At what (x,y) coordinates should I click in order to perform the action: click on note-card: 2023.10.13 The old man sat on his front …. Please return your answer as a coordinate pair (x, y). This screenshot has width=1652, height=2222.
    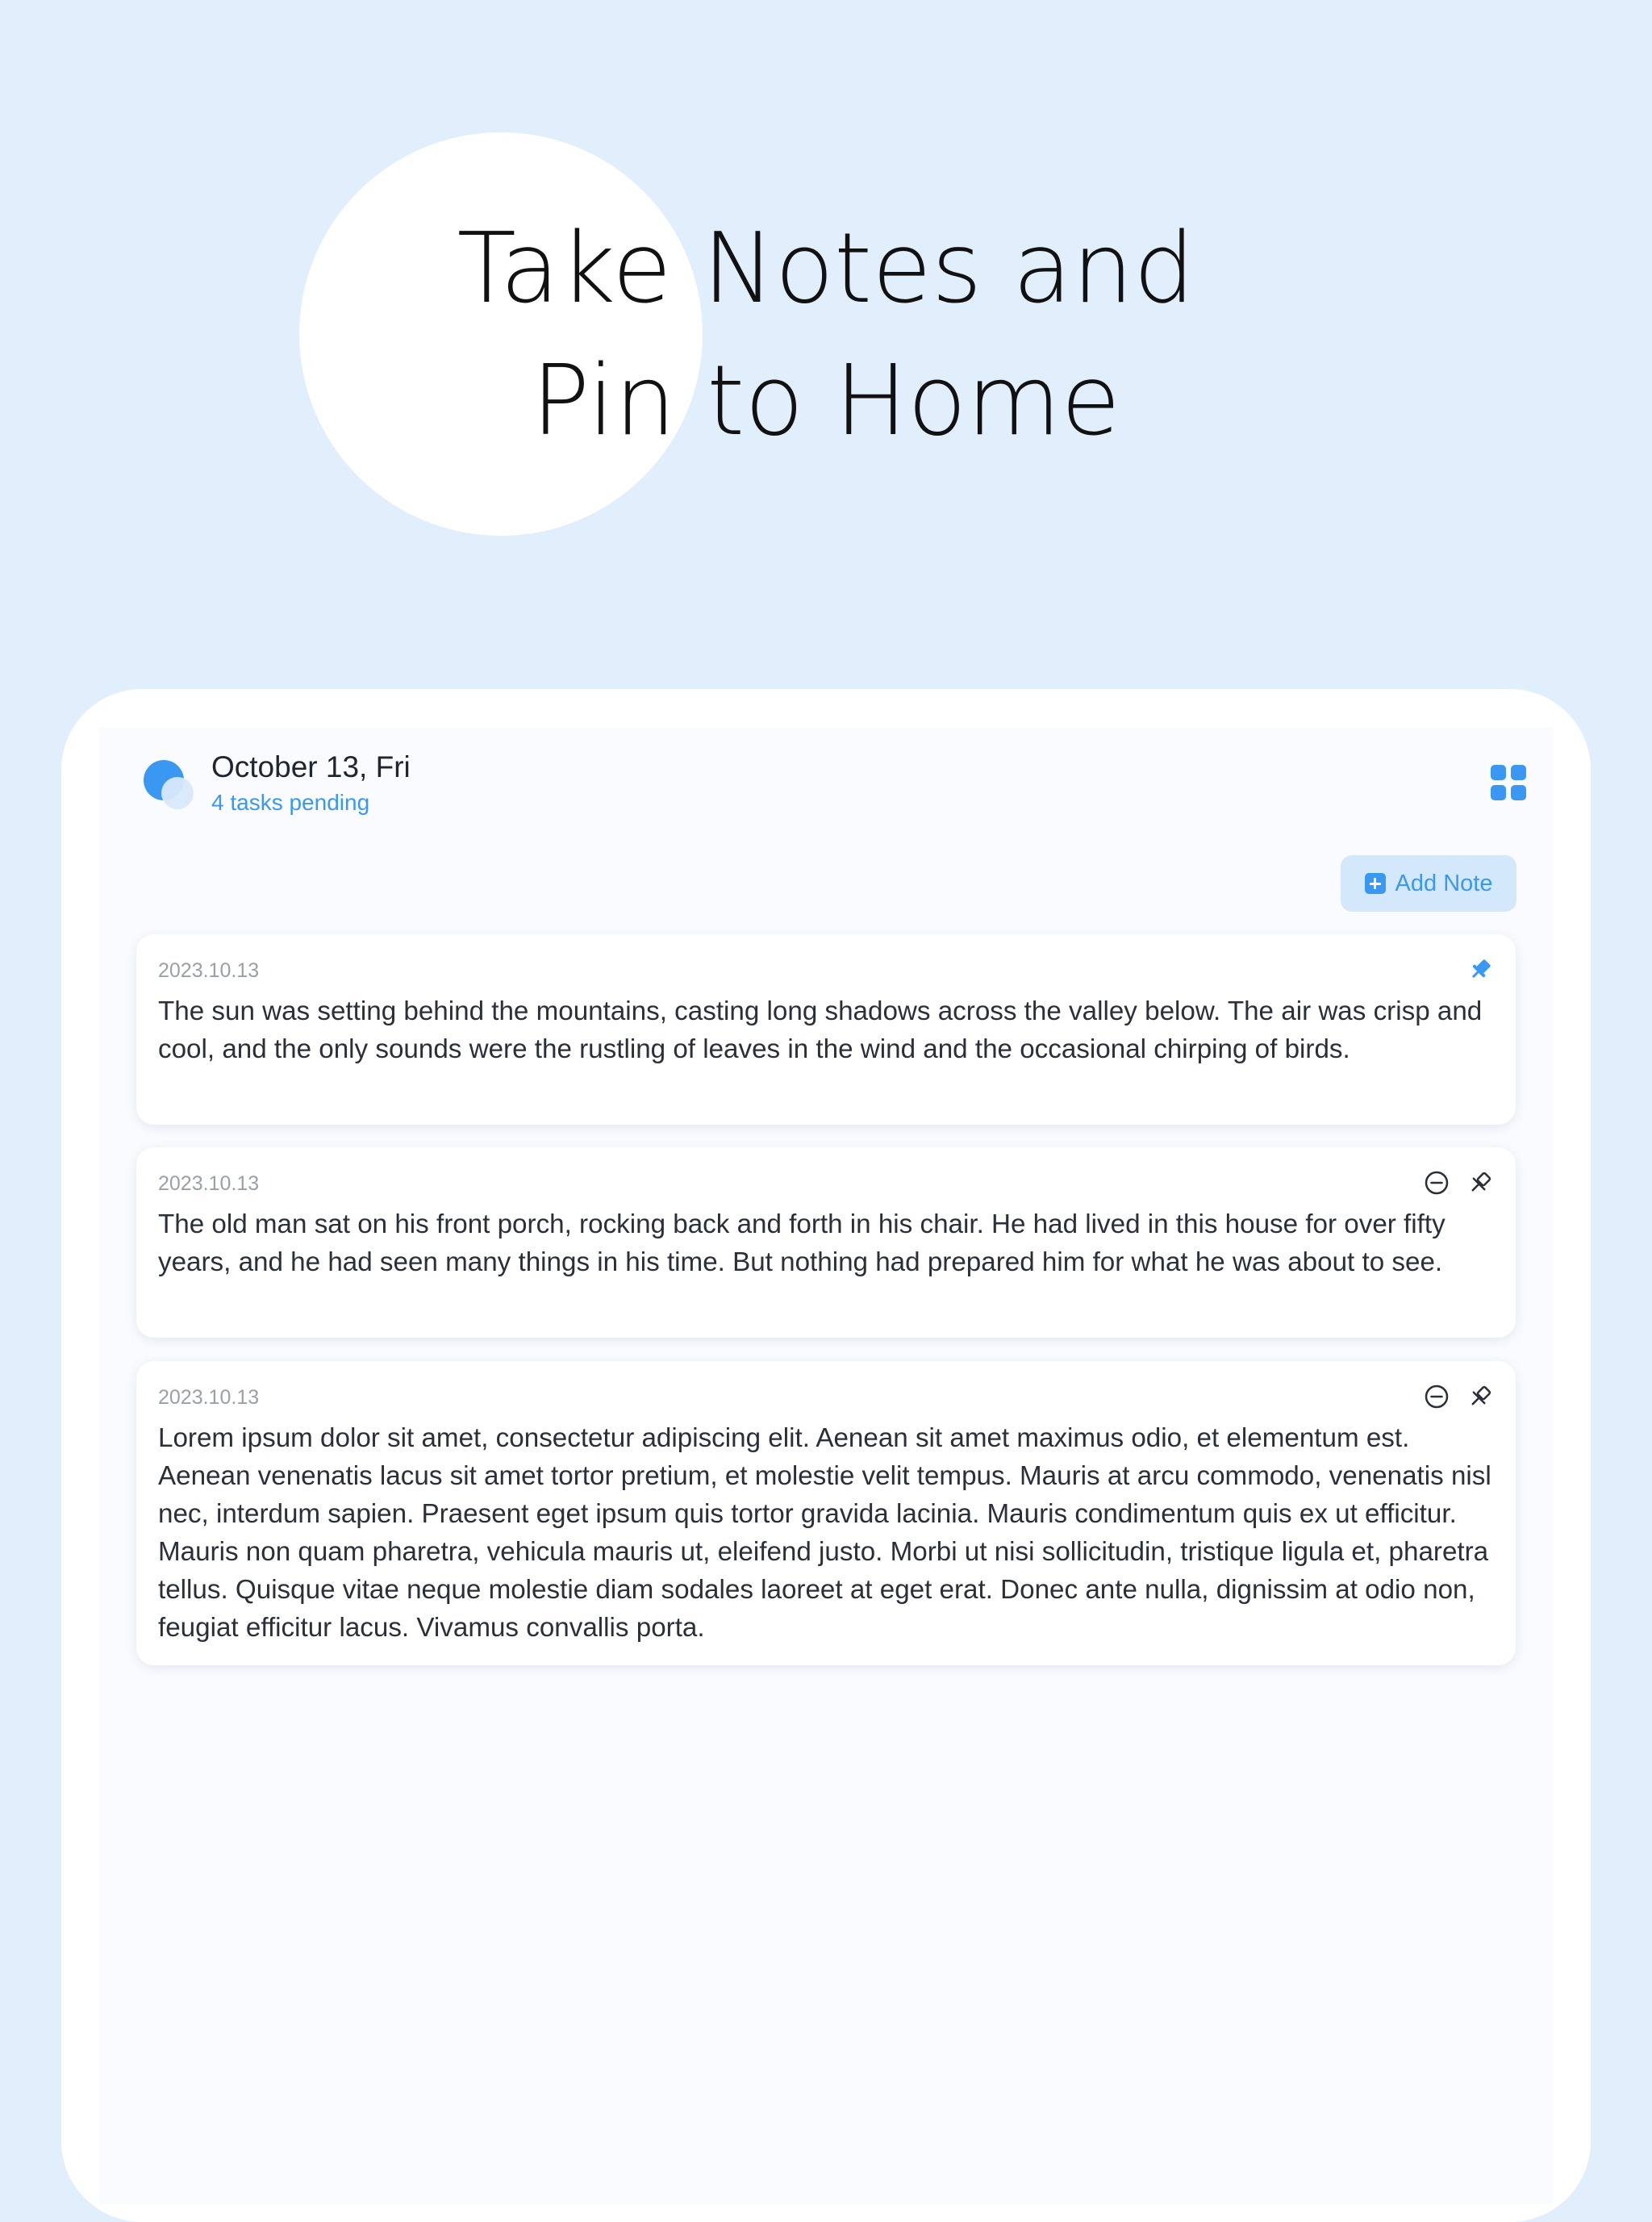
    Looking at the image, I should click on (826, 1242).